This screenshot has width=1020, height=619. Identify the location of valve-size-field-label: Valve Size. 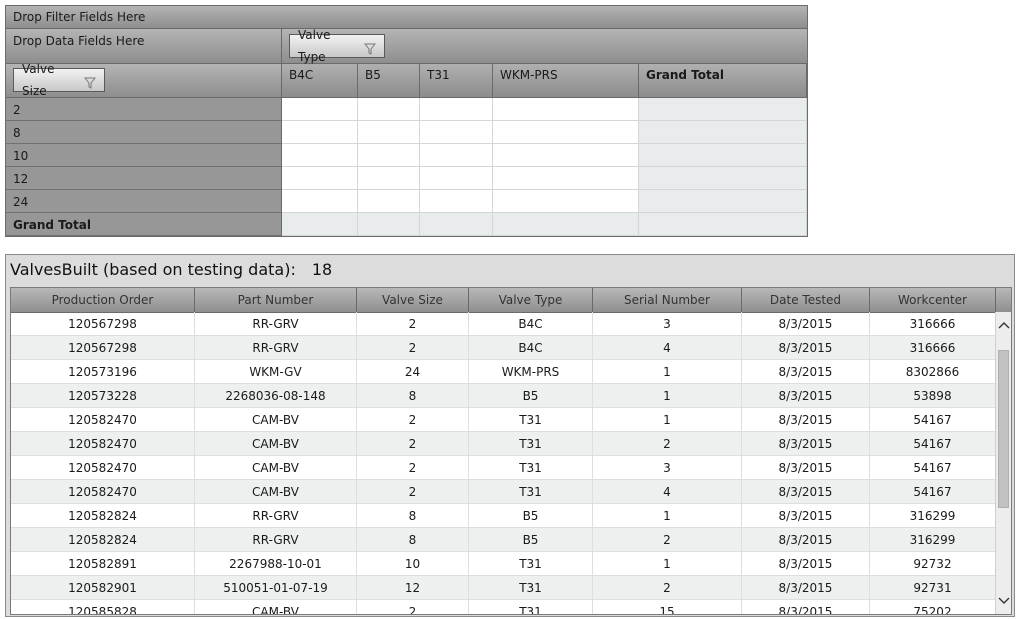
(38, 80).